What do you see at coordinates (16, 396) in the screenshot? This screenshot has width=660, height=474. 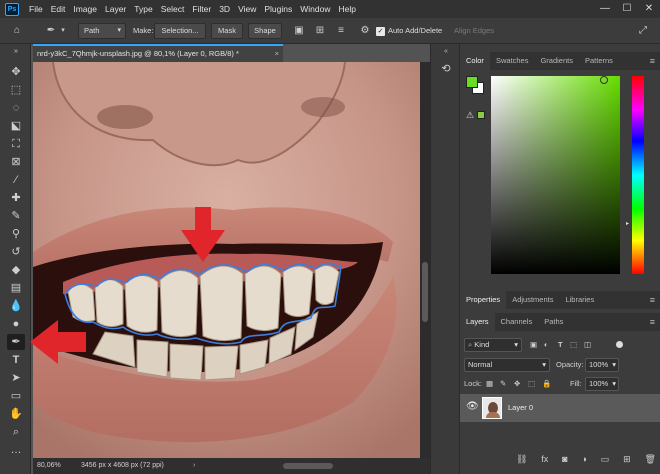 I see `rectangle-icon: ▭` at bounding box center [16, 396].